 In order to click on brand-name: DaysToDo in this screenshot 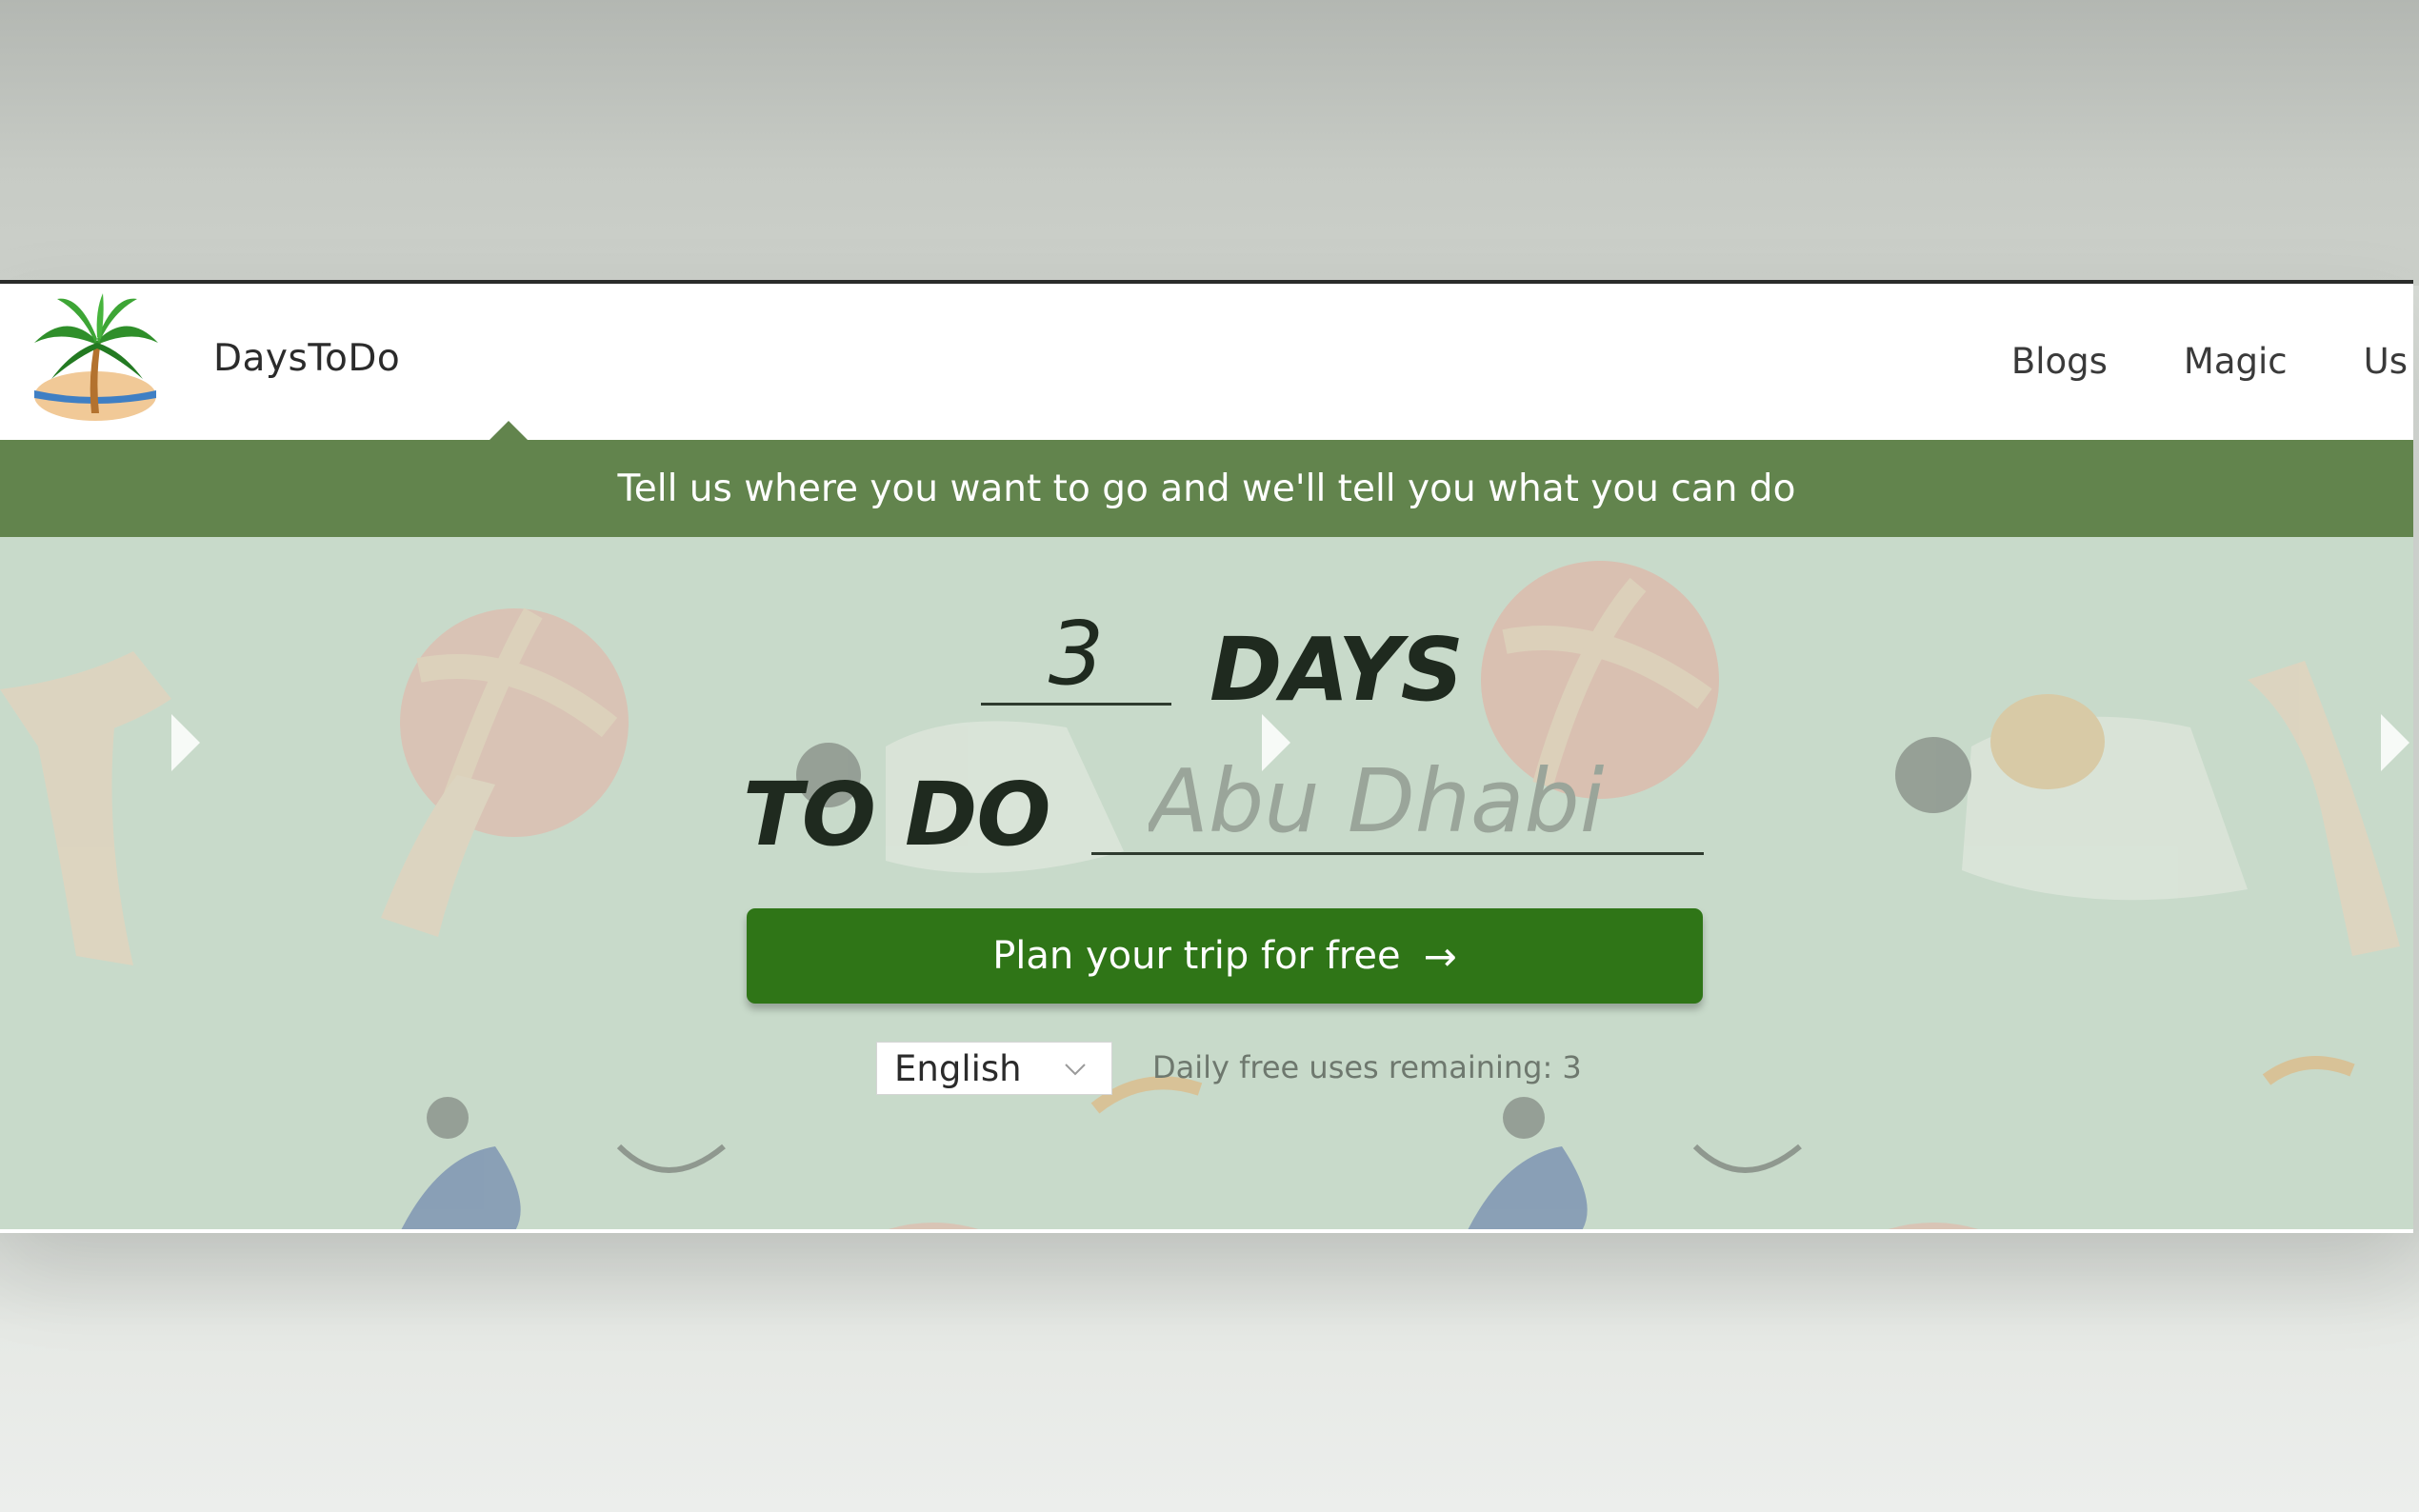, I will do `click(306, 358)`.